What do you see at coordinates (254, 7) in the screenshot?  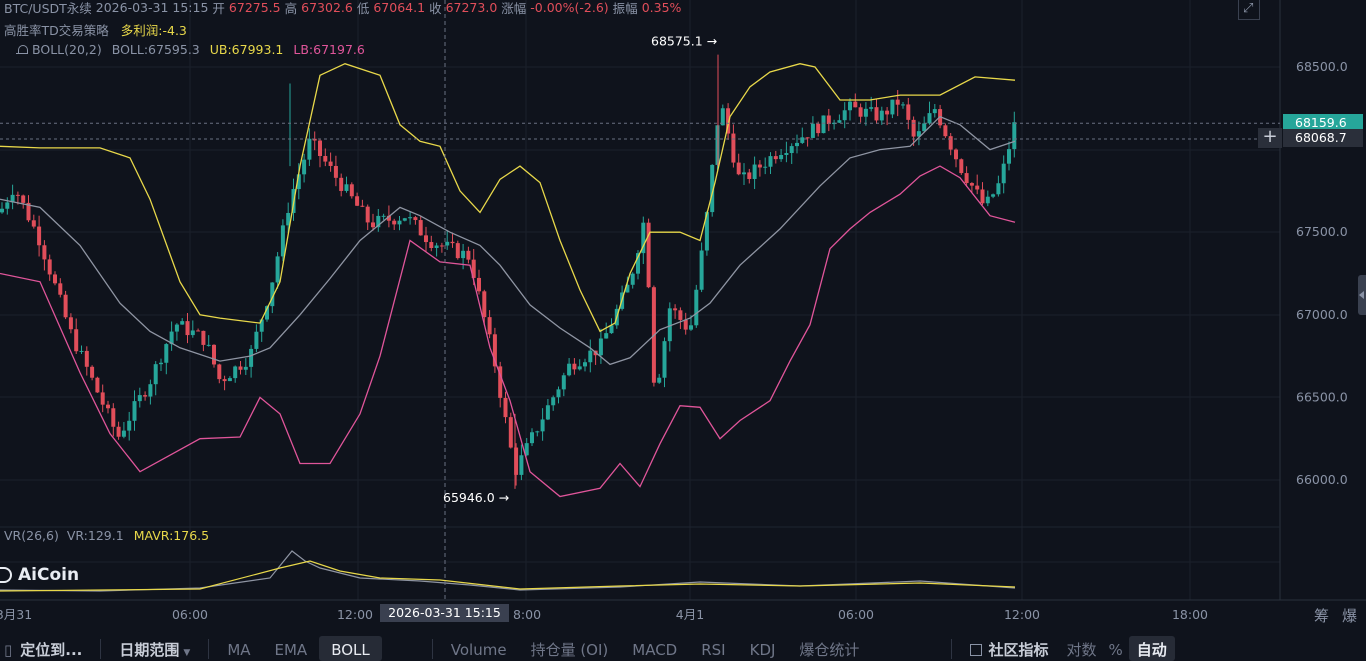 I see `open-value: 67275.5` at bounding box center [254, 7].